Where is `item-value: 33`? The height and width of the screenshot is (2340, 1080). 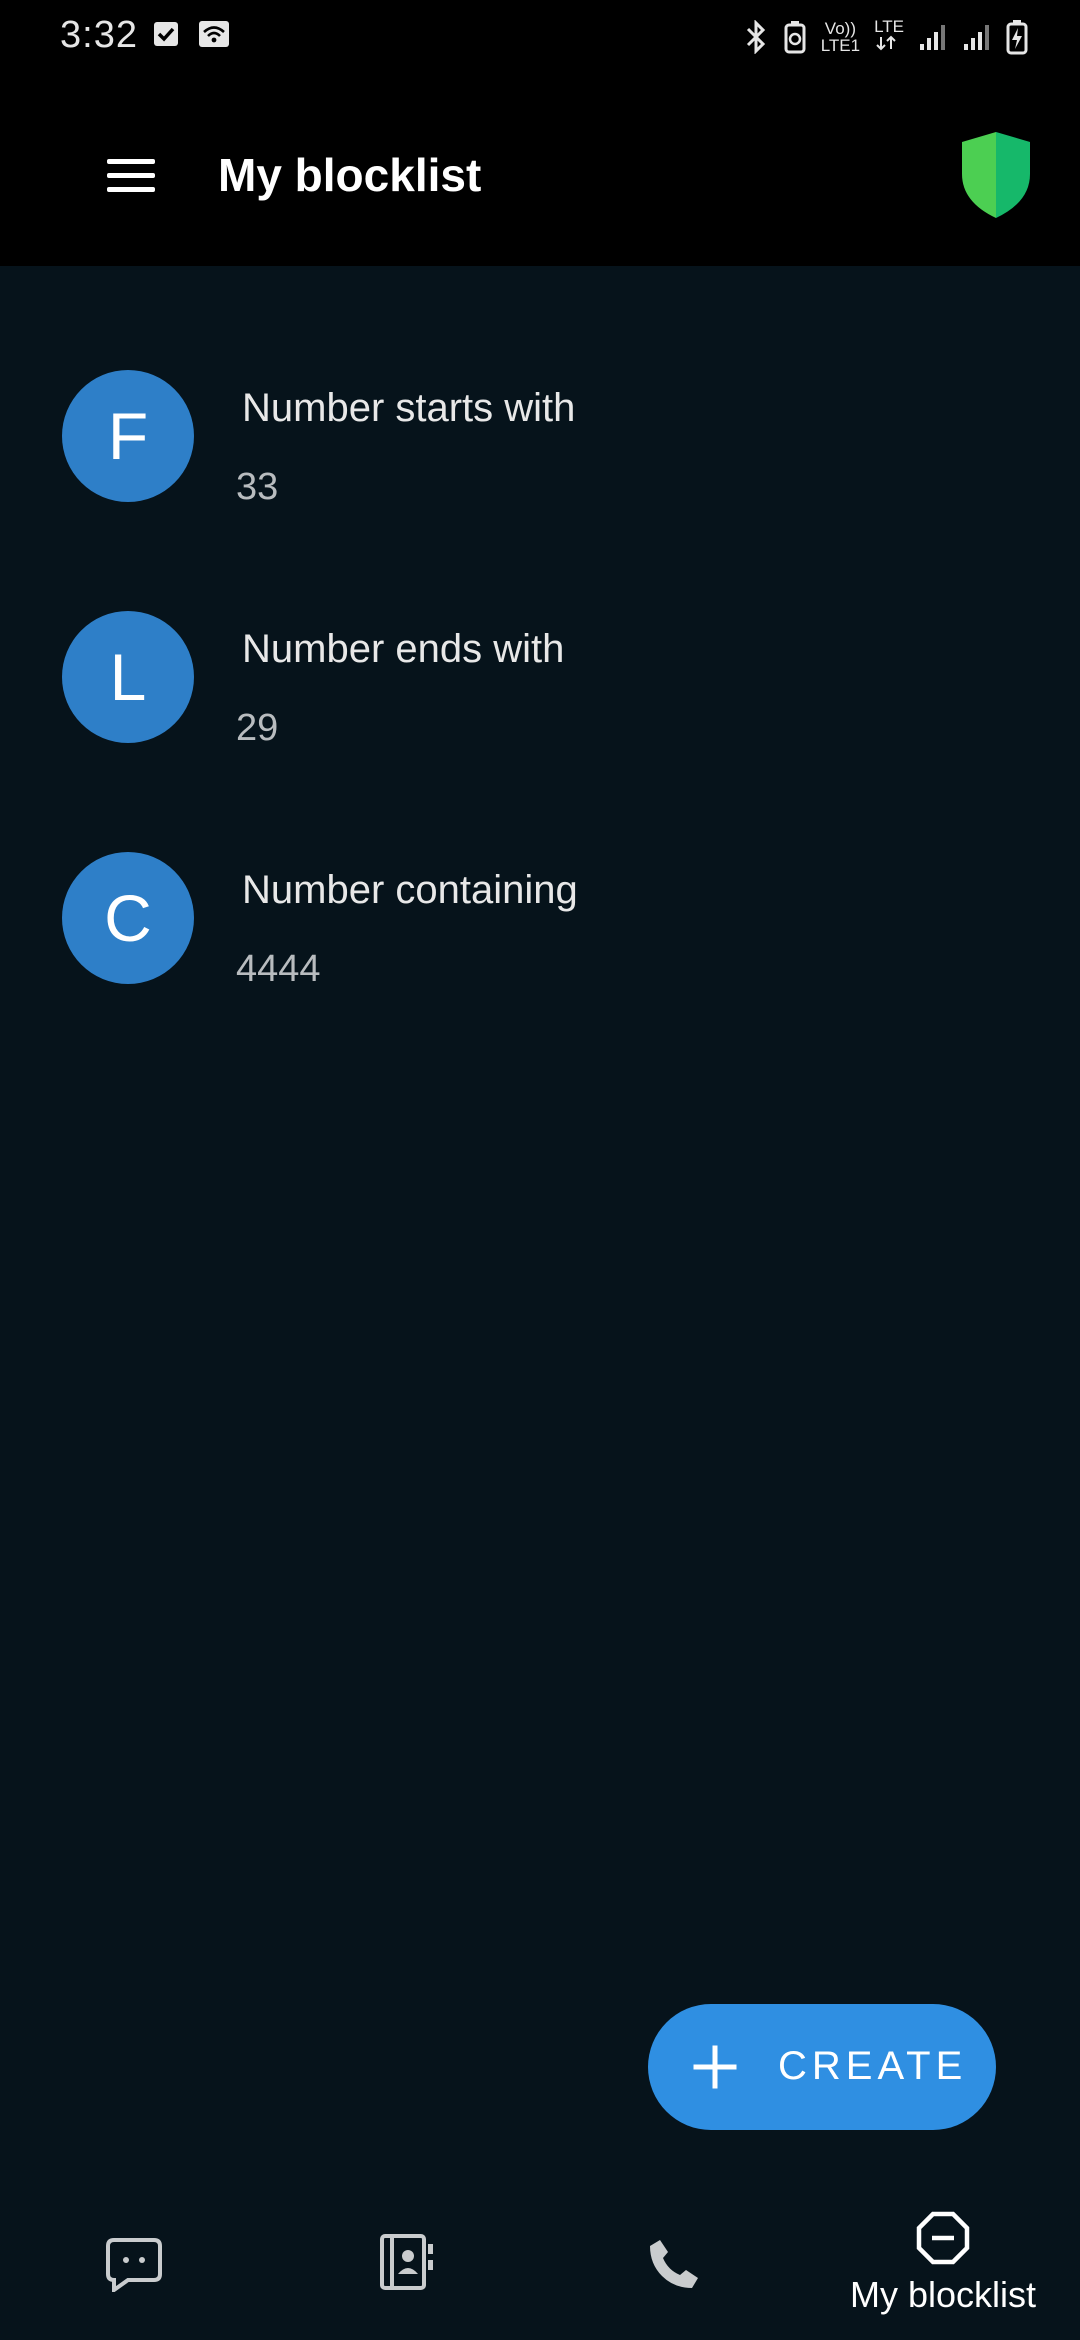
item-value: 33 is located at coordinates (257, 487).